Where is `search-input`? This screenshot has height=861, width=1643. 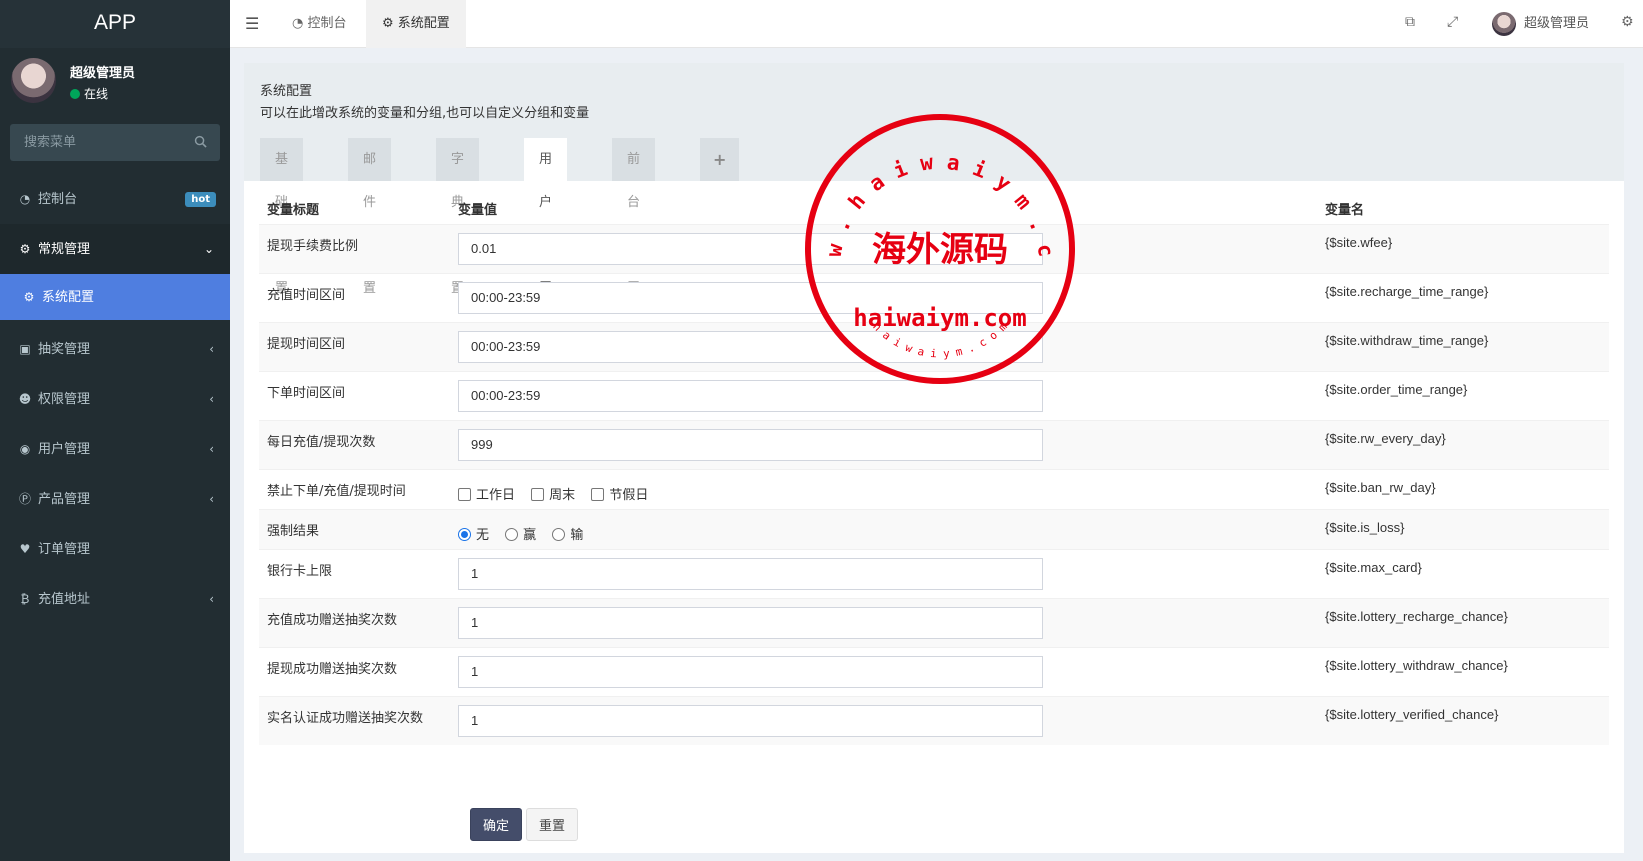
search-input is located at coordinates (100, 142).